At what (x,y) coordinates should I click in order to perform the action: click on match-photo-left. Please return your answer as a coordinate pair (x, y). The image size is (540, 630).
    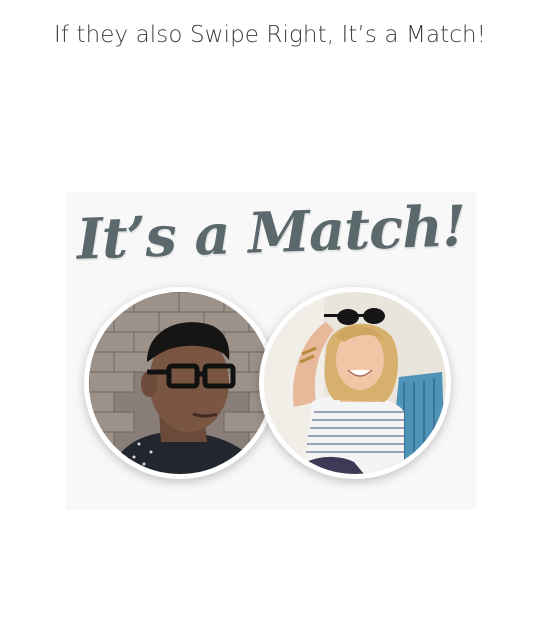
    Looking at the image, I should click on (180, 383).